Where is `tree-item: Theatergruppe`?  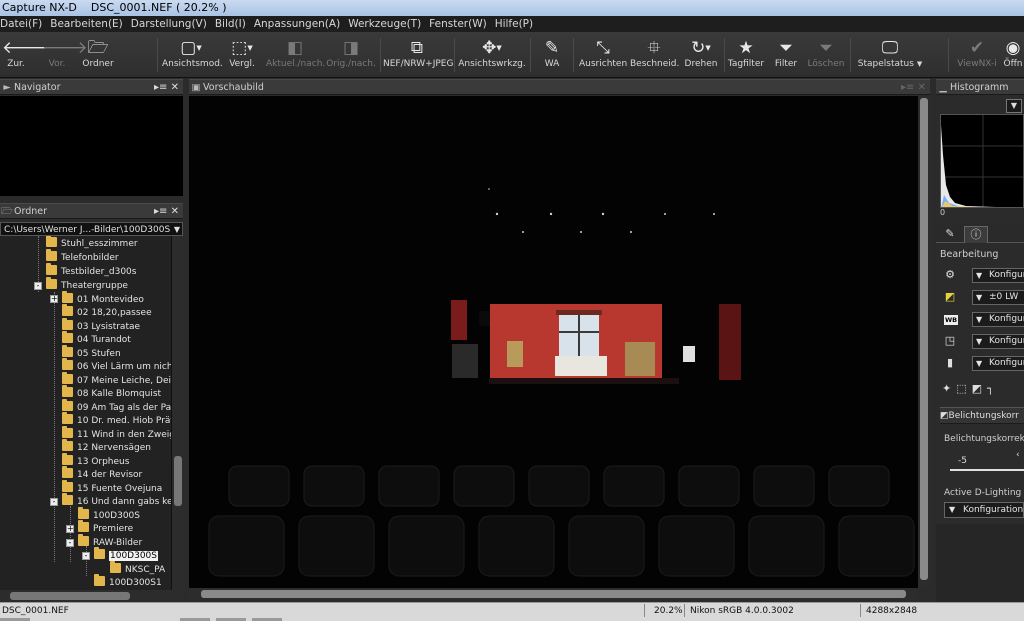 tree-item: Theatergruppe is located at coordinates (87, 285).